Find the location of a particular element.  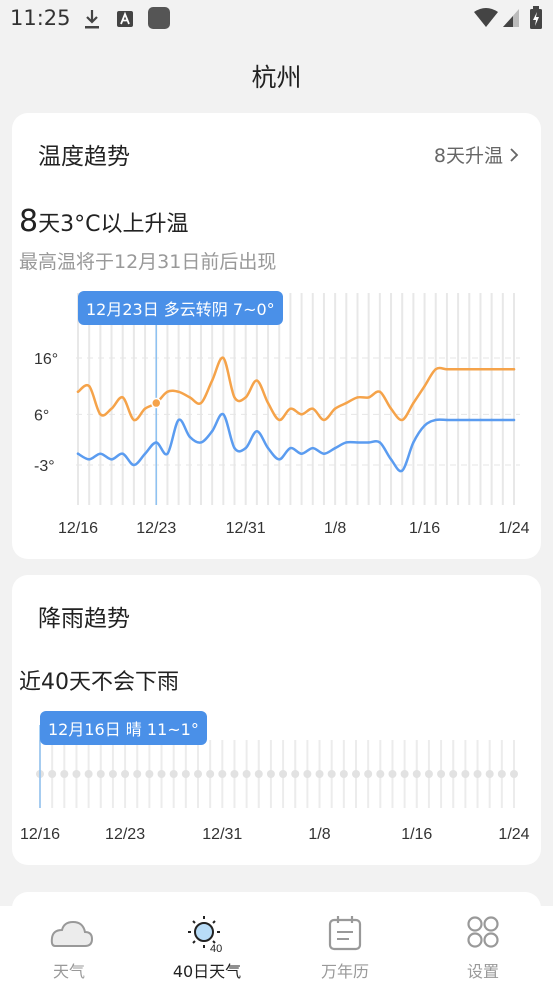

y-tick-label: 6° is located at coordinates (41, 415).